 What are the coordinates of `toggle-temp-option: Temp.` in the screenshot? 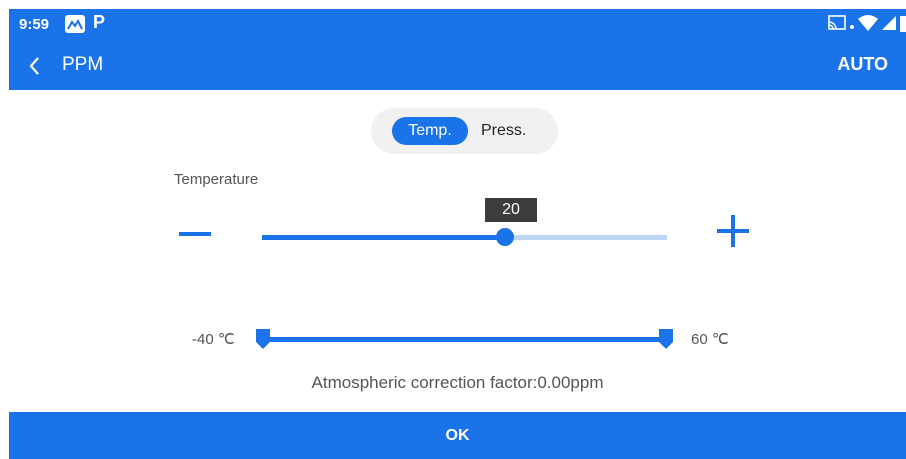 It's located at (430, 131).